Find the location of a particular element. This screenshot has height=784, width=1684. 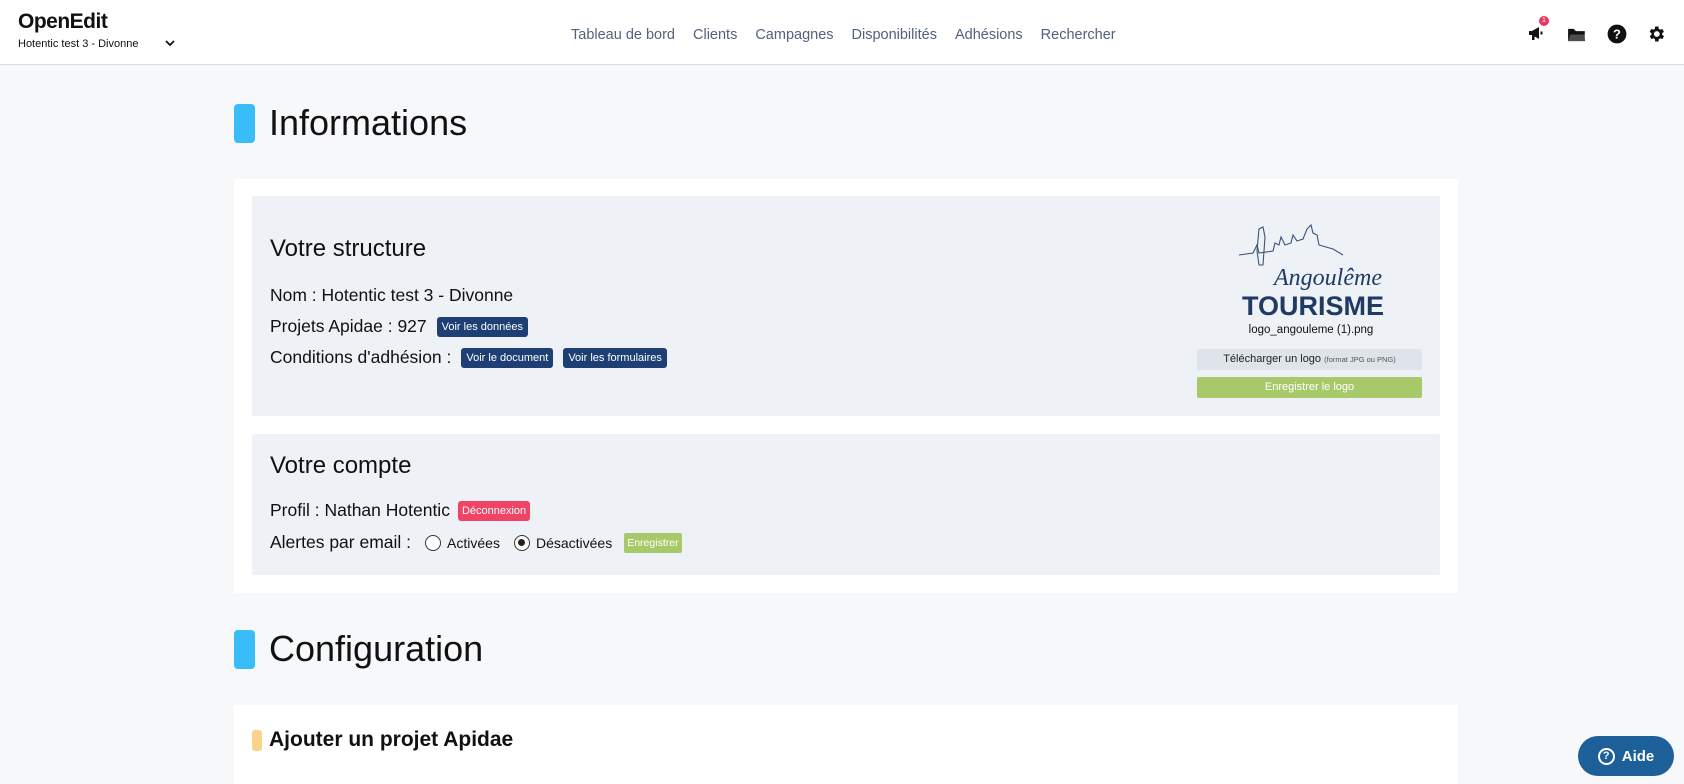

account-profile: Profil : Nathan Hotentic Déconnexion is located at coordinates (400, 510).